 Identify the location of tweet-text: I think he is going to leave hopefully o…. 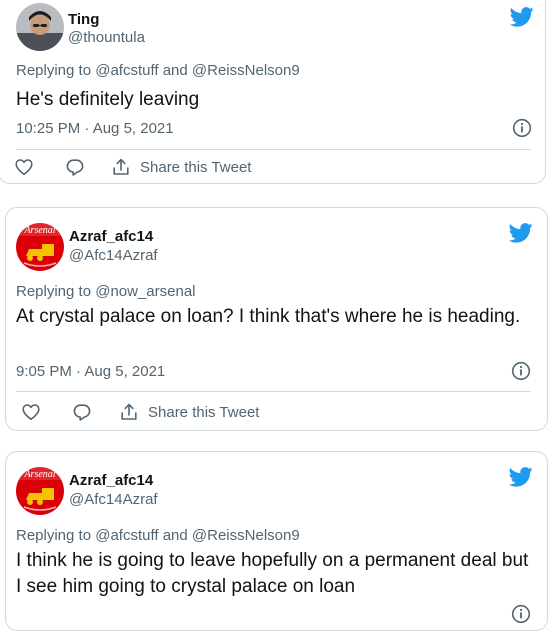
(272, 573).